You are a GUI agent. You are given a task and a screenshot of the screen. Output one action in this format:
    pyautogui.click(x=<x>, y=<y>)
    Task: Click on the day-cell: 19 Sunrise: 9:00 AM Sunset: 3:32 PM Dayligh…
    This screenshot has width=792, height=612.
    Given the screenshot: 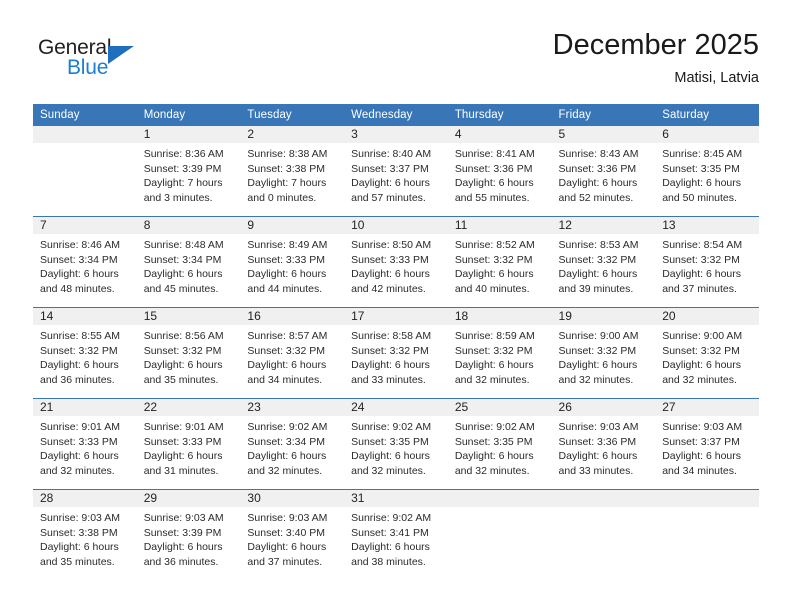 What is the action you would take?
    pyautogui.click(x=603, y=353)
    